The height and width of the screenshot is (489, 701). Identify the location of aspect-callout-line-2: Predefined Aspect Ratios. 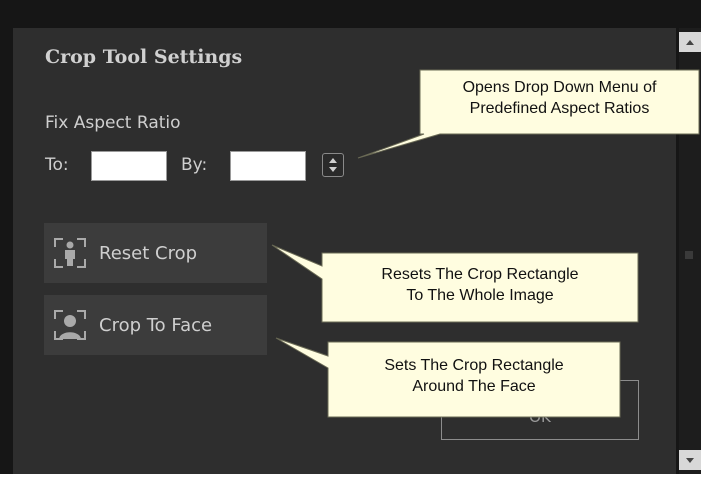
(559, 108).